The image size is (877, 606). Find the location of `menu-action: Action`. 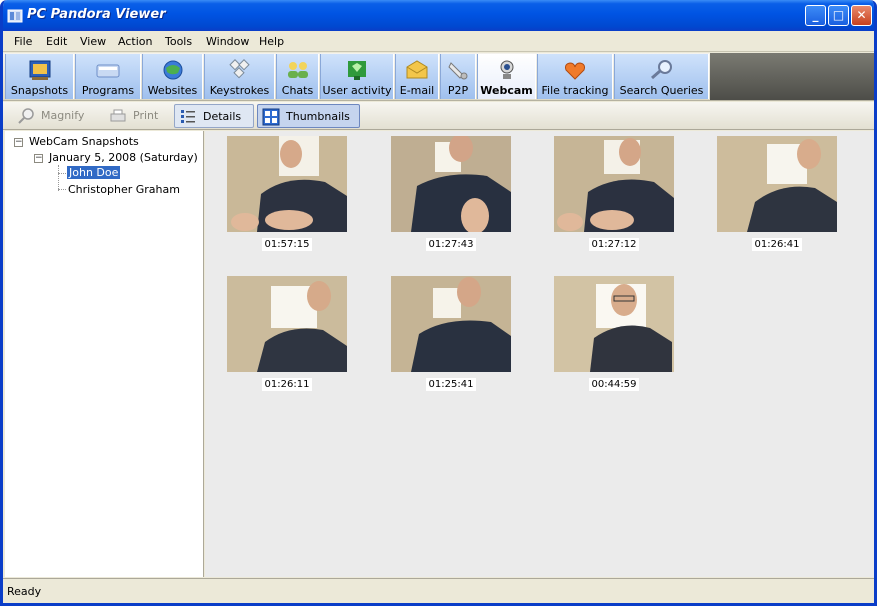

menu-action: Action is located at coordinates (135, 41).